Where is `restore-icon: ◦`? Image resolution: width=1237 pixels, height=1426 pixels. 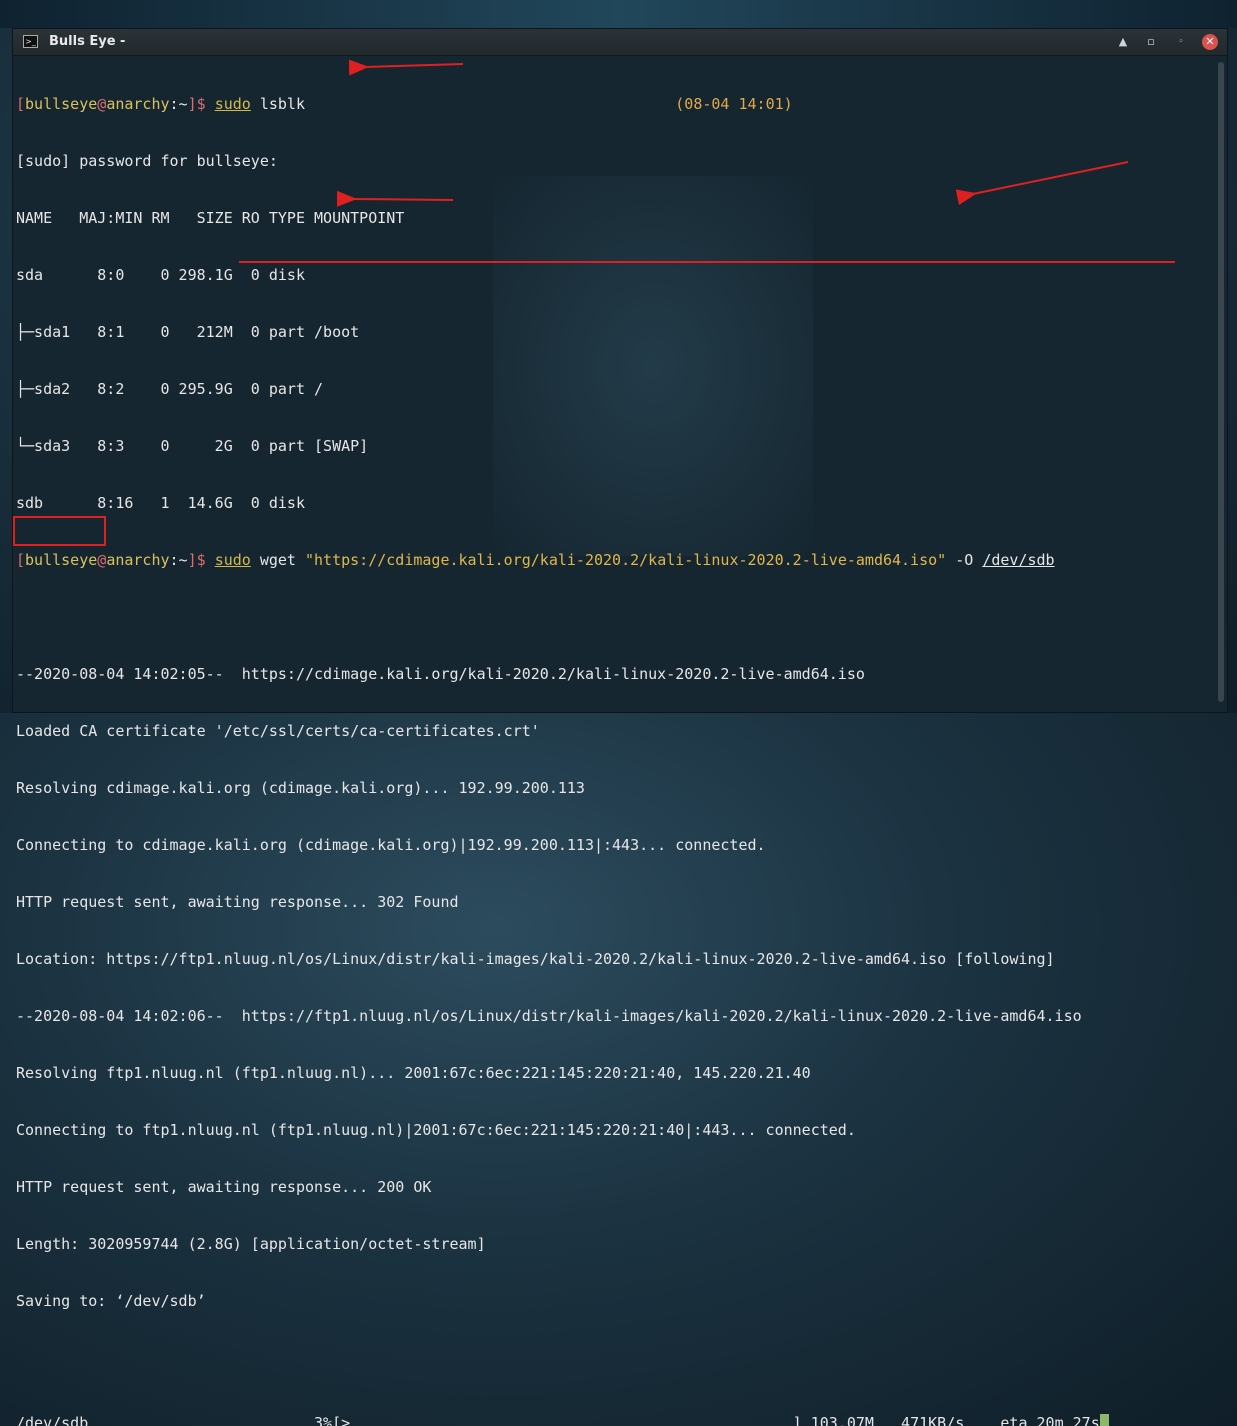 restore-icon: ◦ is located at coordinates (1181, 42).